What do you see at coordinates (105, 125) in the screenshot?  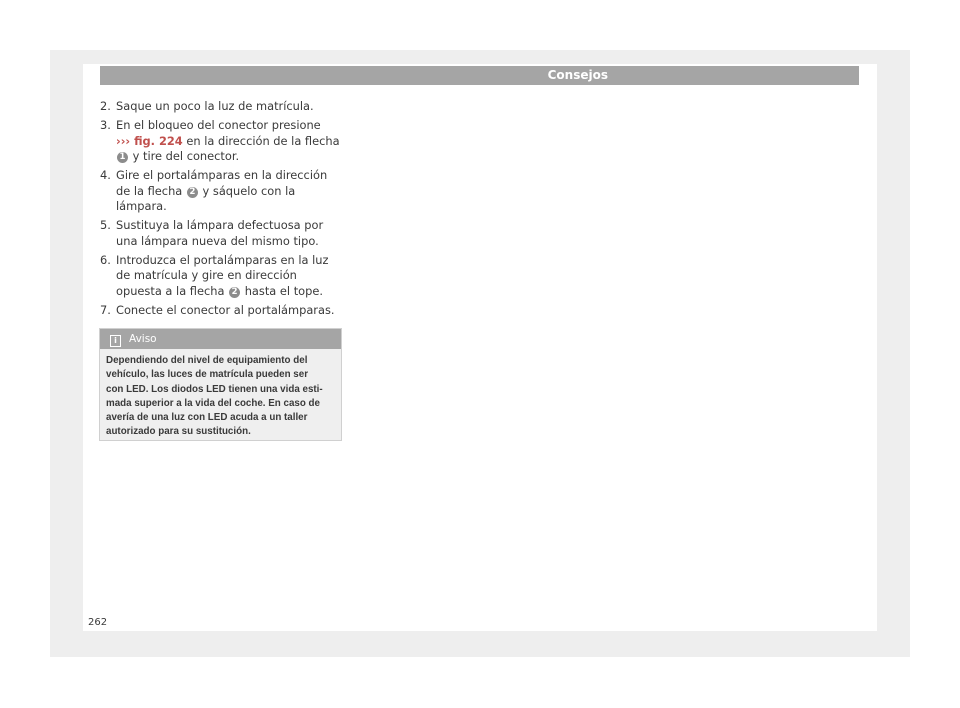 I see `step-number: 3.` at bounding box center [105, 125].